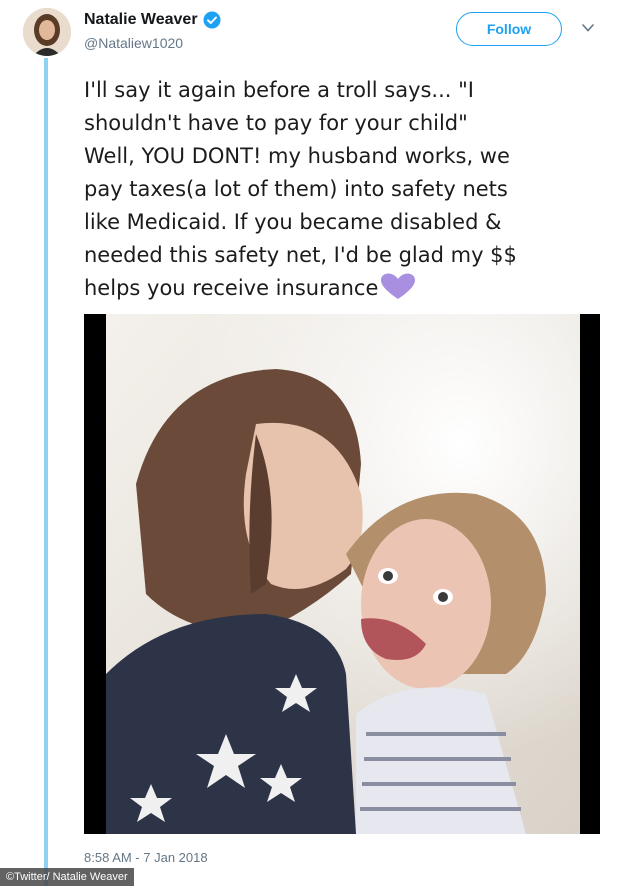  Describe the element at coordinates (588, 28) in the screenshot. I see `chevron-down-icon` at that location.